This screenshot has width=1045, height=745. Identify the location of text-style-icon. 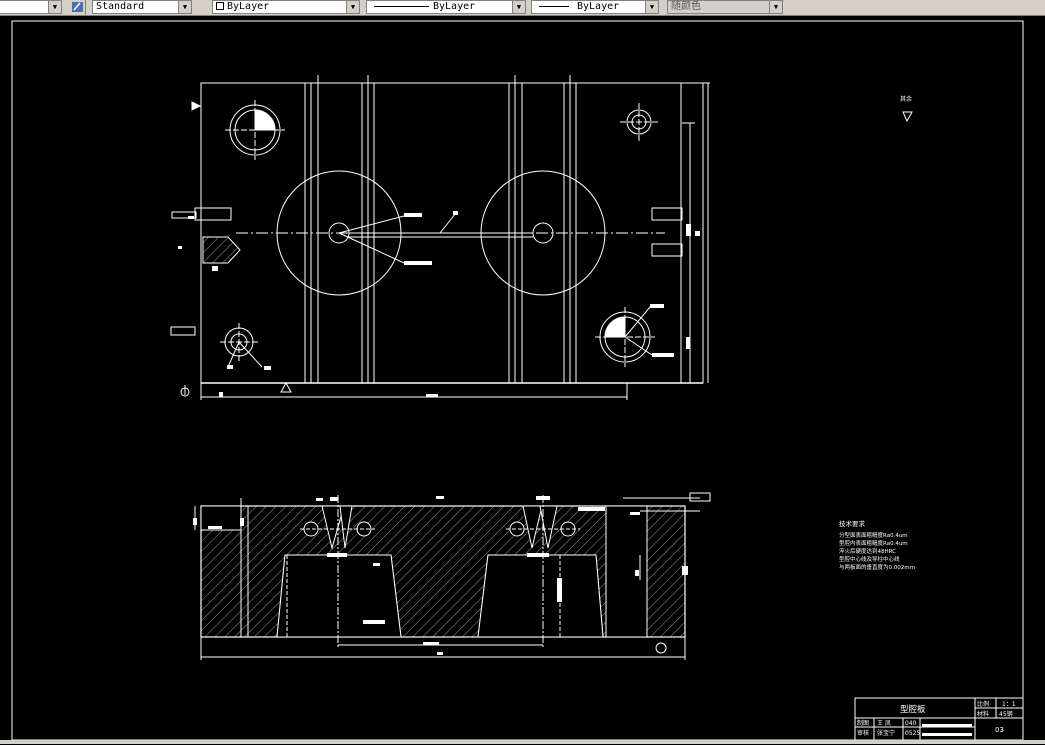
(78, 7).